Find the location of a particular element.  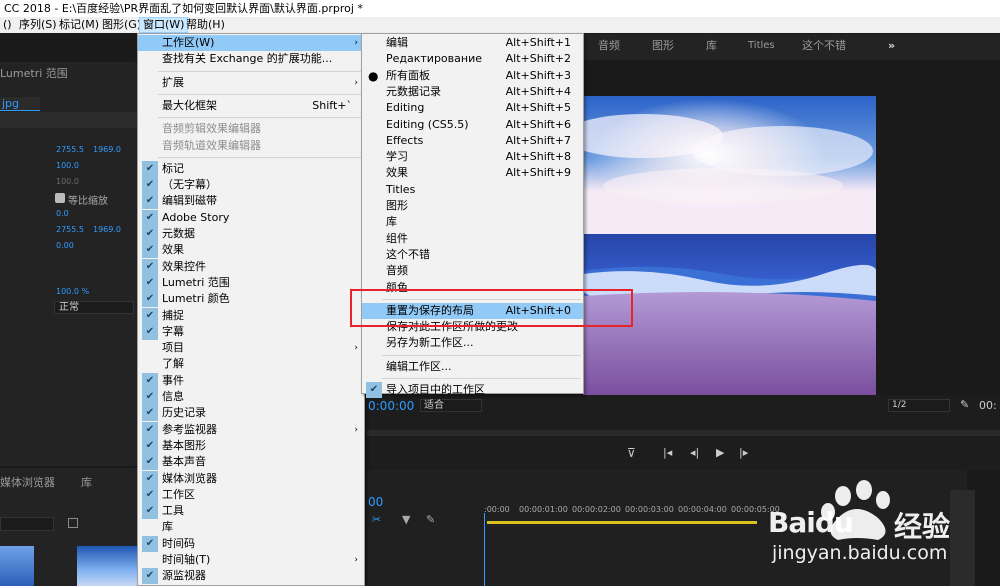

window_menu-item-33: ✔ 时间码 is located at coordinates (251, 543).